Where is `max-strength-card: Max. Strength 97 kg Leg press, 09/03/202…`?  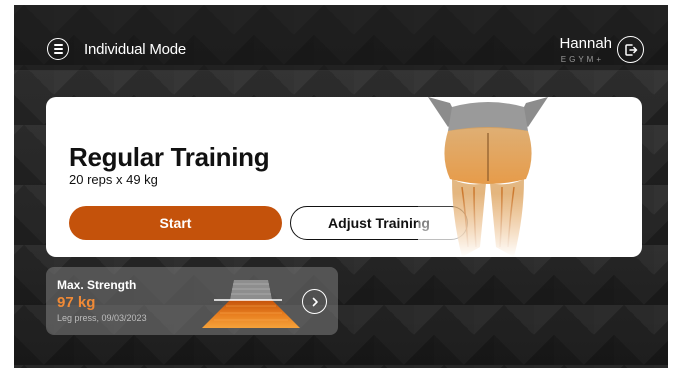
max-strength-card: Max. Strength 97 kg Leg press, 09/03/202… is located at coordinates (192, 301).